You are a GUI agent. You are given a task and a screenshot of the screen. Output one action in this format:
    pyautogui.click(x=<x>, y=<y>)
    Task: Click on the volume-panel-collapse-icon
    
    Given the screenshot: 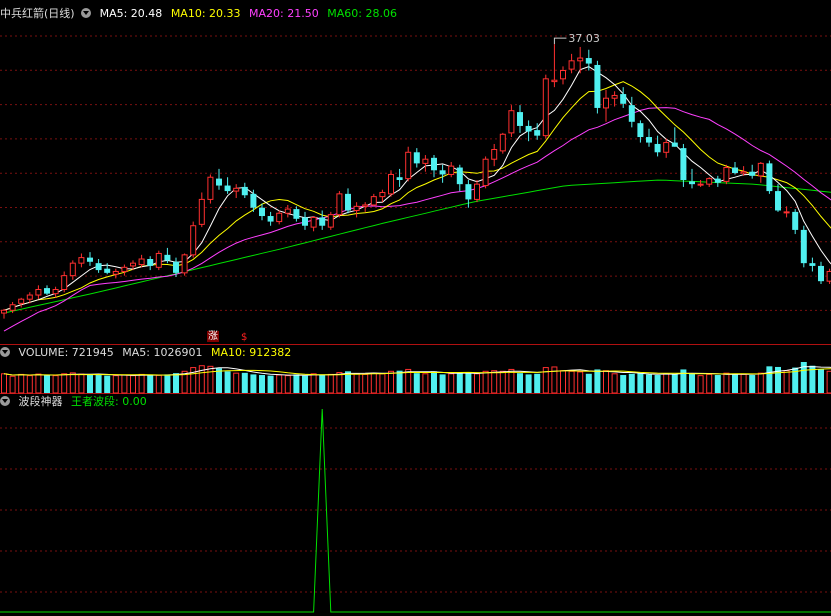 What is the action you would take?
    pyautogui.click(x=5, y=352)
    